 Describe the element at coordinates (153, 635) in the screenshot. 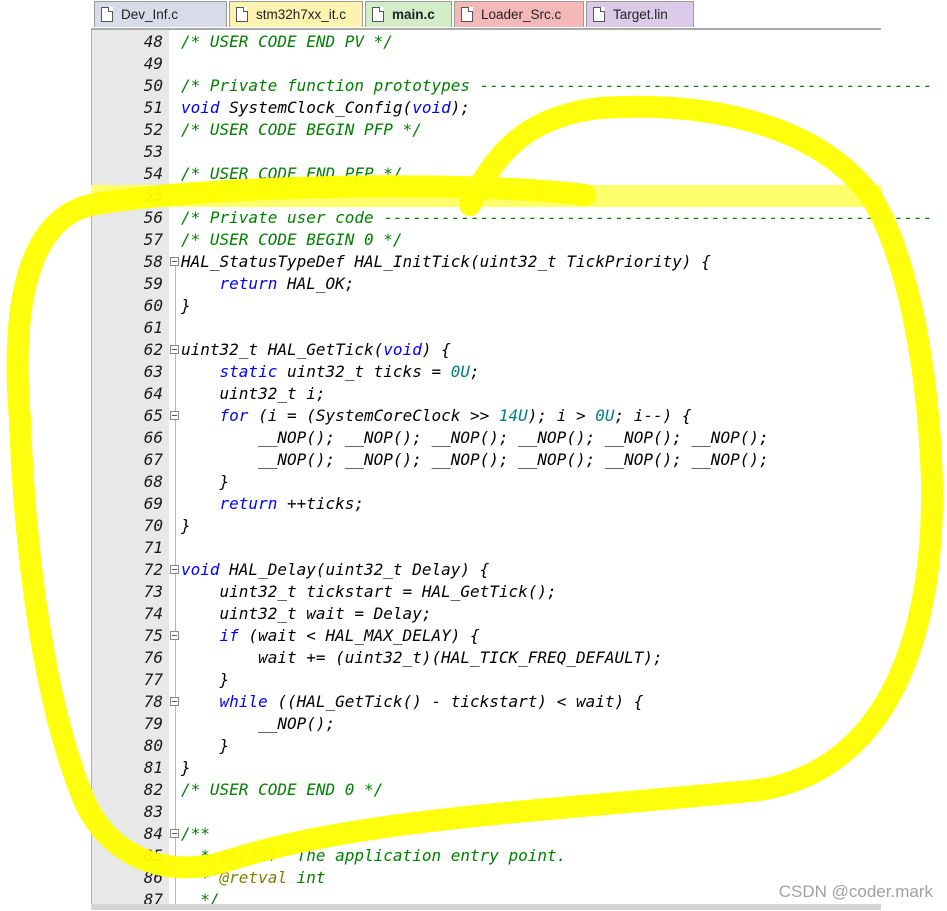

I see `line-number: 75` at that location.